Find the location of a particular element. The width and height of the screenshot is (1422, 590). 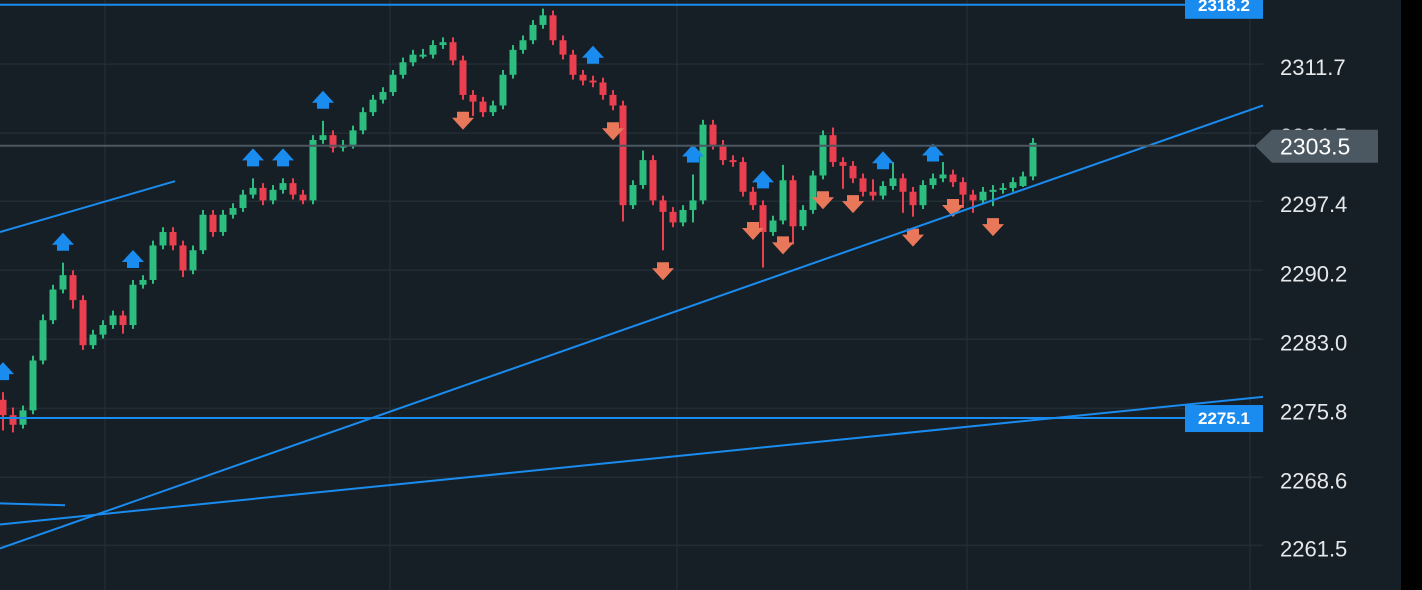

price-axis-tick-label: 2261.5 is located at coordinates (1313, 548).